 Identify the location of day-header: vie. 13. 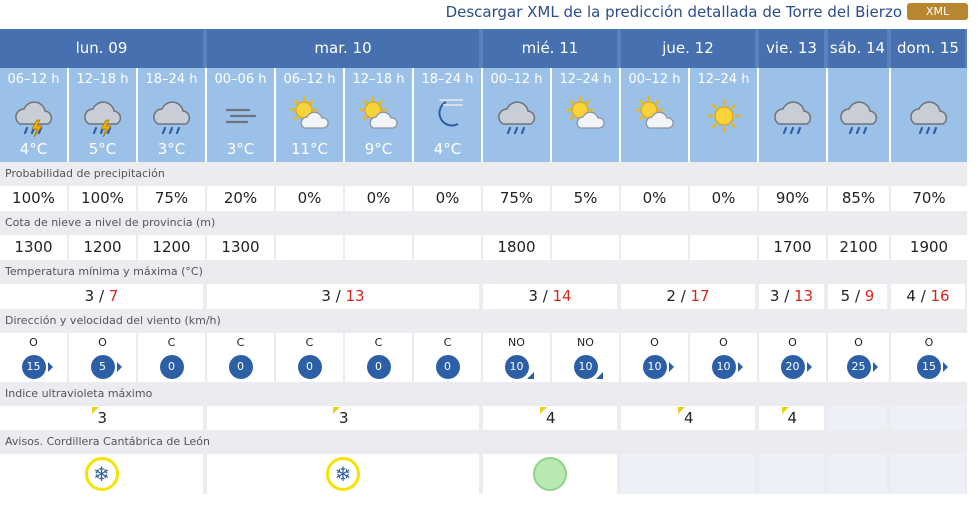
(791, 48).